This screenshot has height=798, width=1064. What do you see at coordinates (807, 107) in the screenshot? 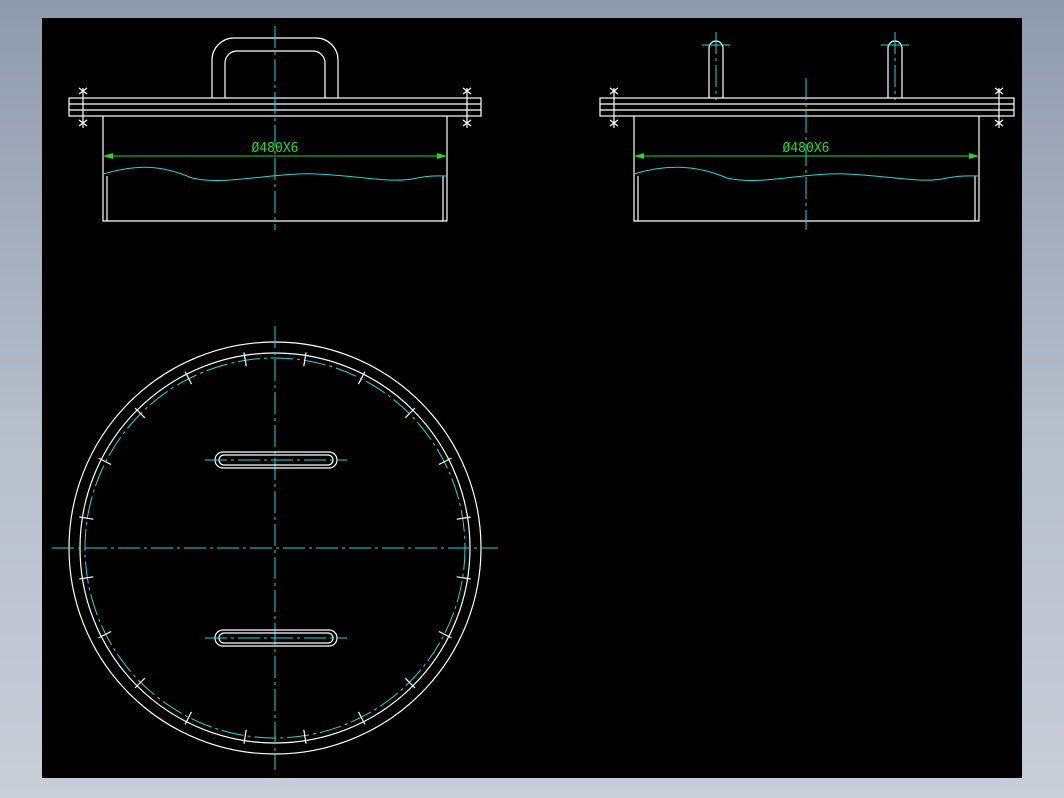
I see `flange-plate` at bounding box center [807, 107].